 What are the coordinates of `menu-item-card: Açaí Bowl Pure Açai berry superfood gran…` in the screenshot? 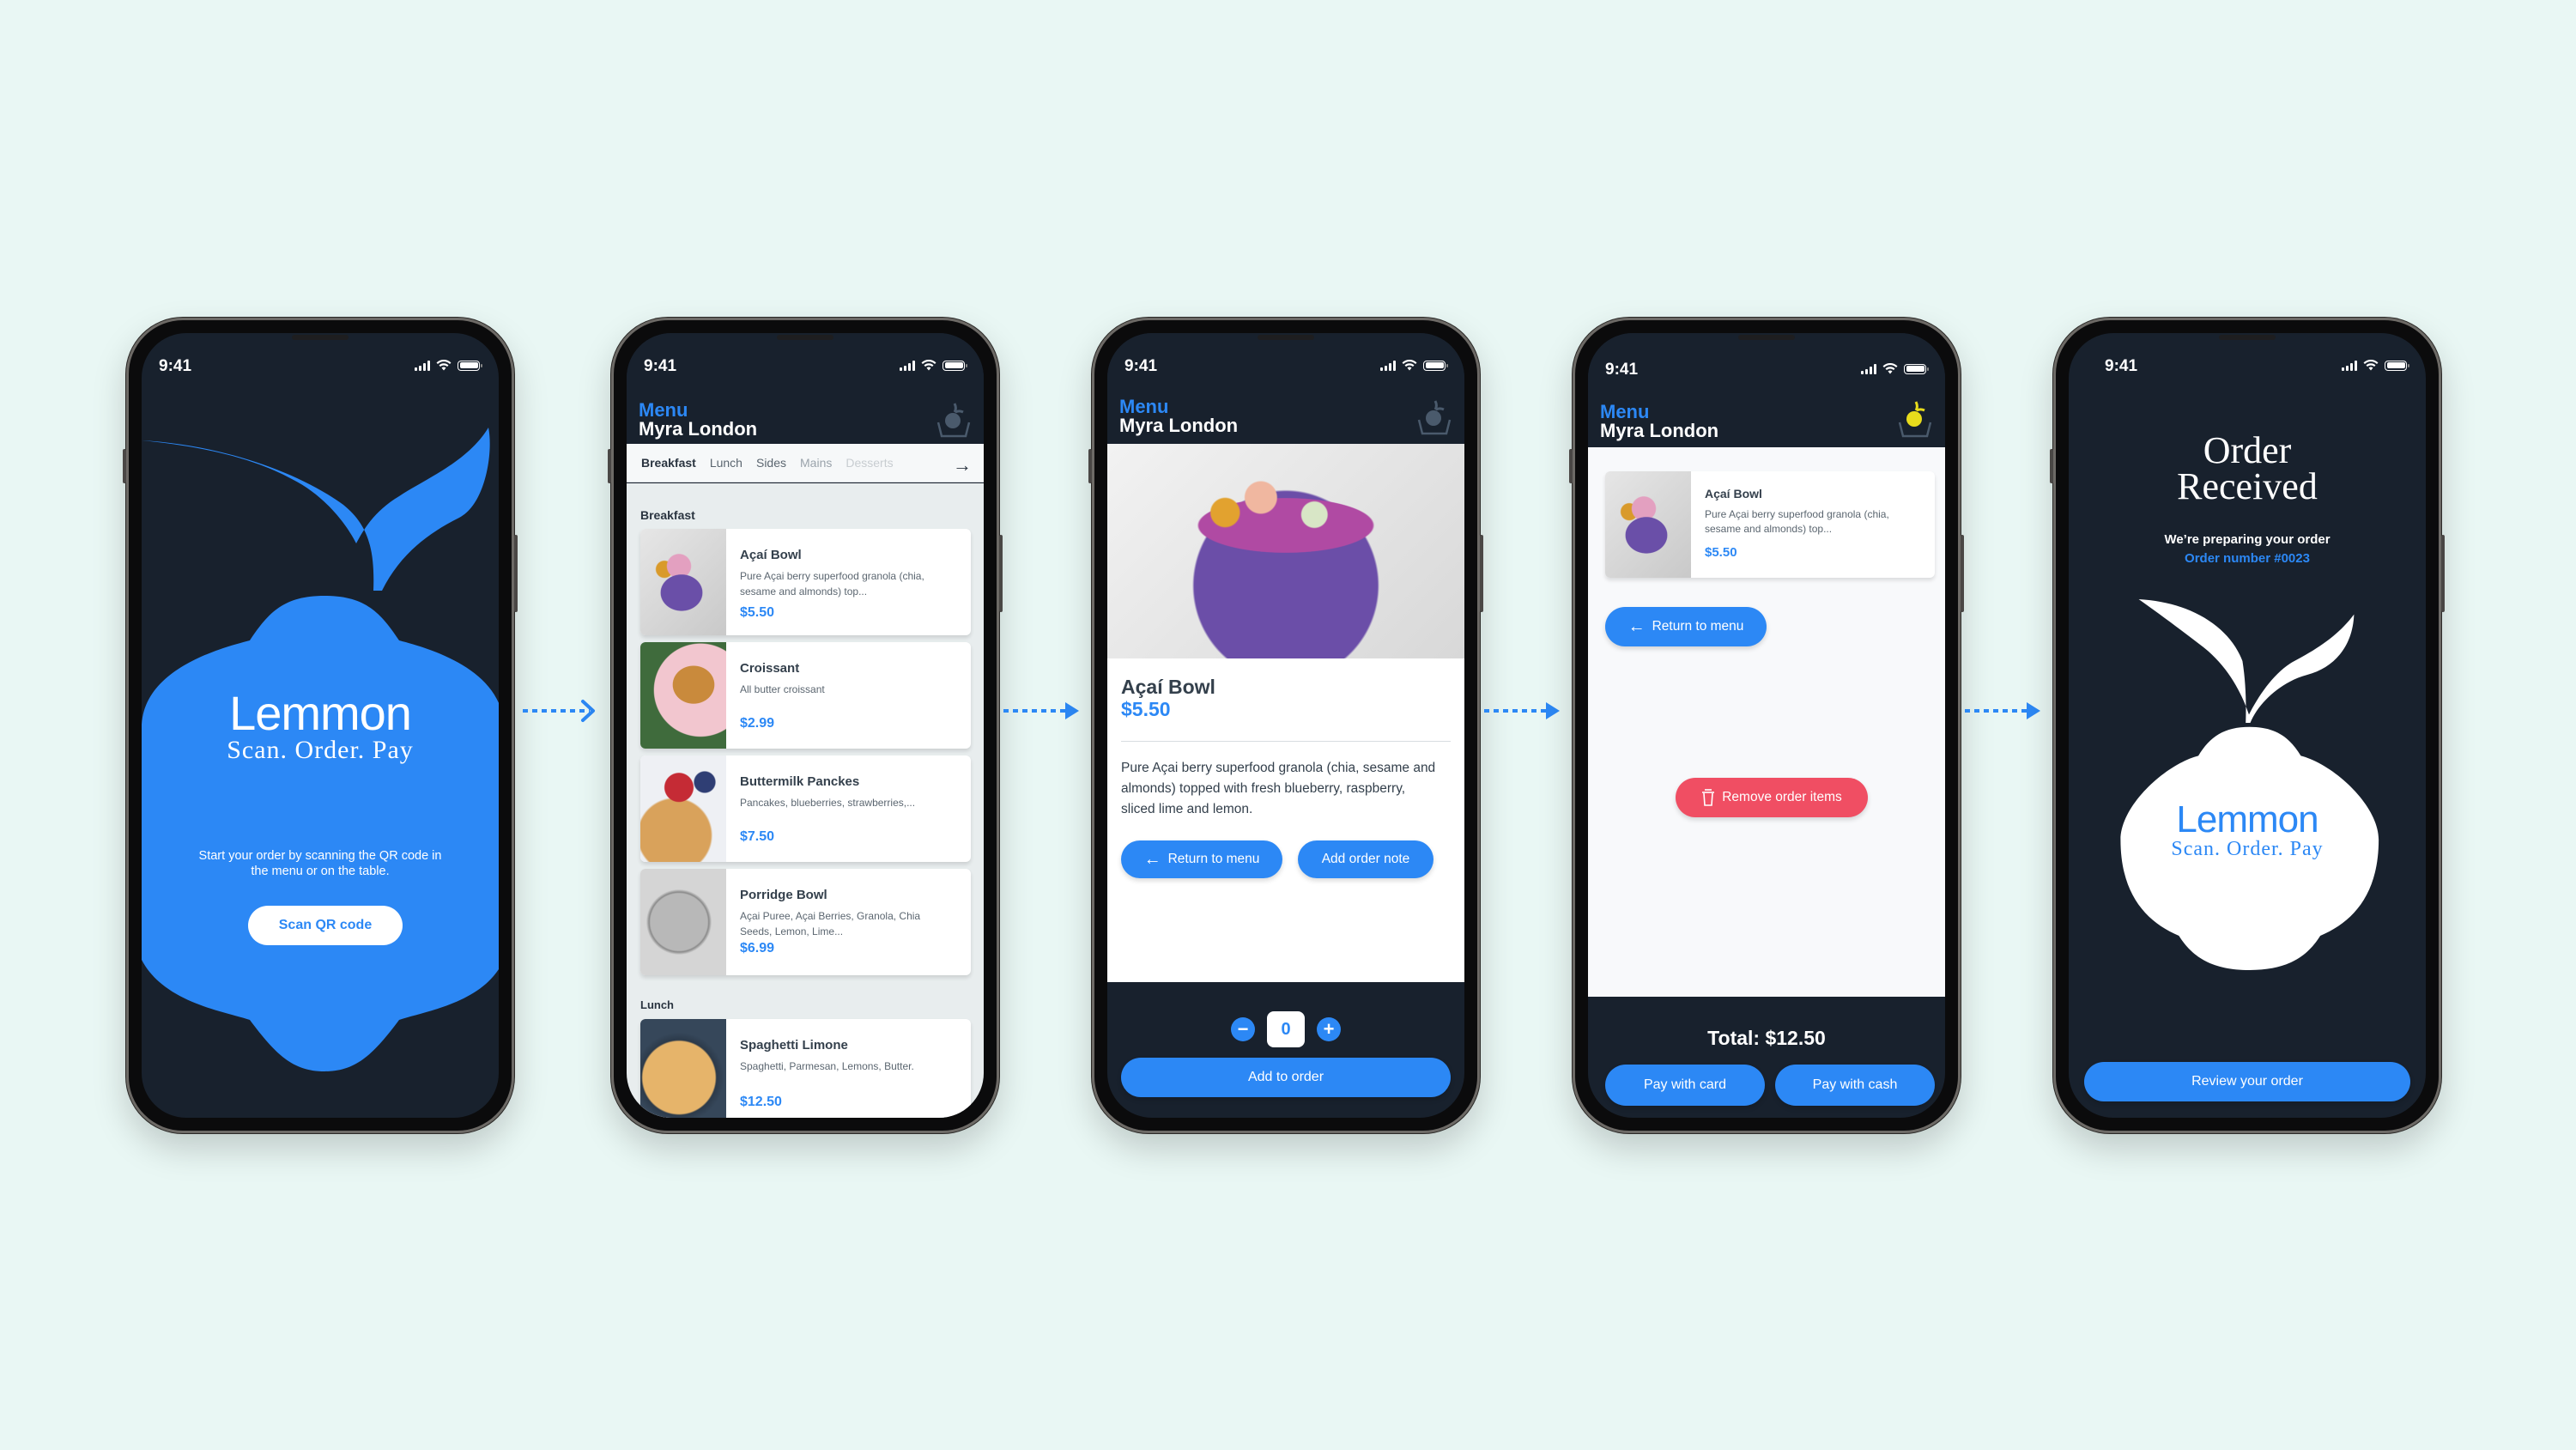 It's located at (805, 582).